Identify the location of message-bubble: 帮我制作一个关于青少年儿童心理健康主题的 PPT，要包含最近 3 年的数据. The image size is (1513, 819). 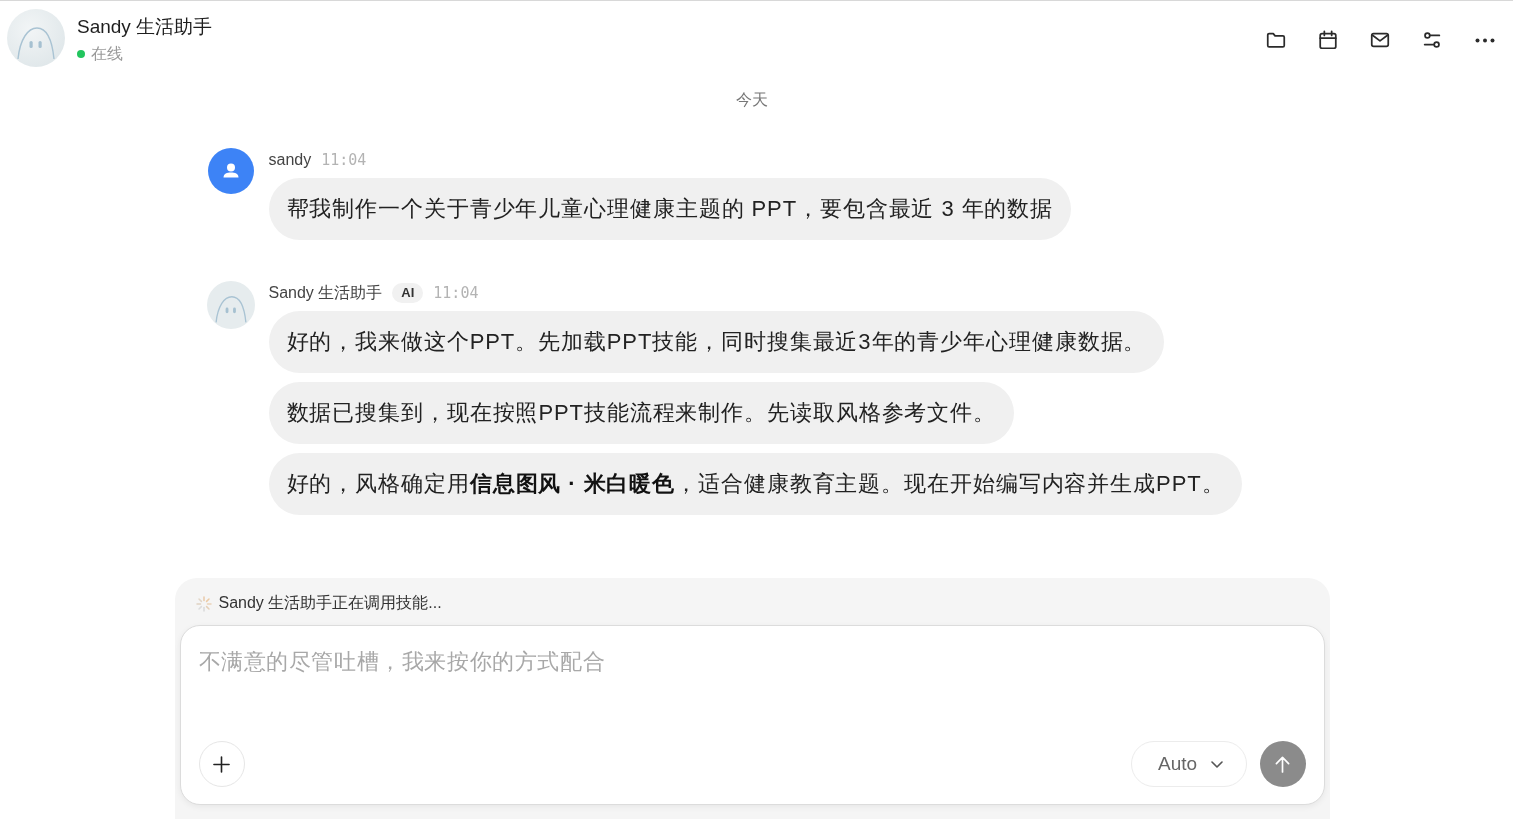
(670, 209).